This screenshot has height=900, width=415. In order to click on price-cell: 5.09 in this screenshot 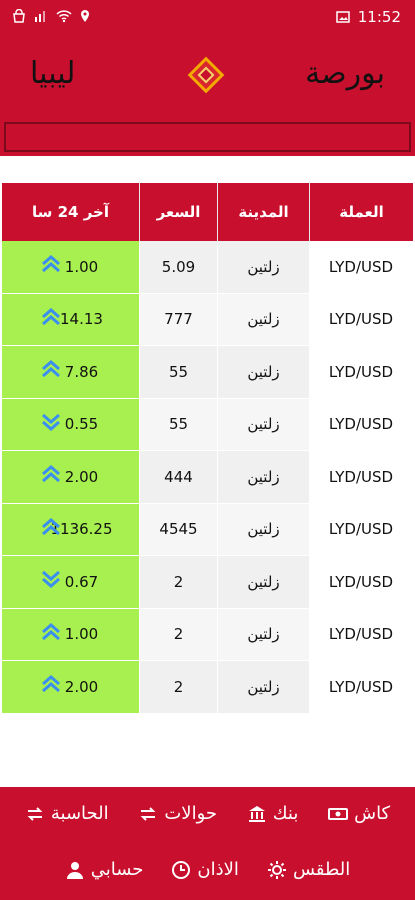, I will do `click(179, 267)`.